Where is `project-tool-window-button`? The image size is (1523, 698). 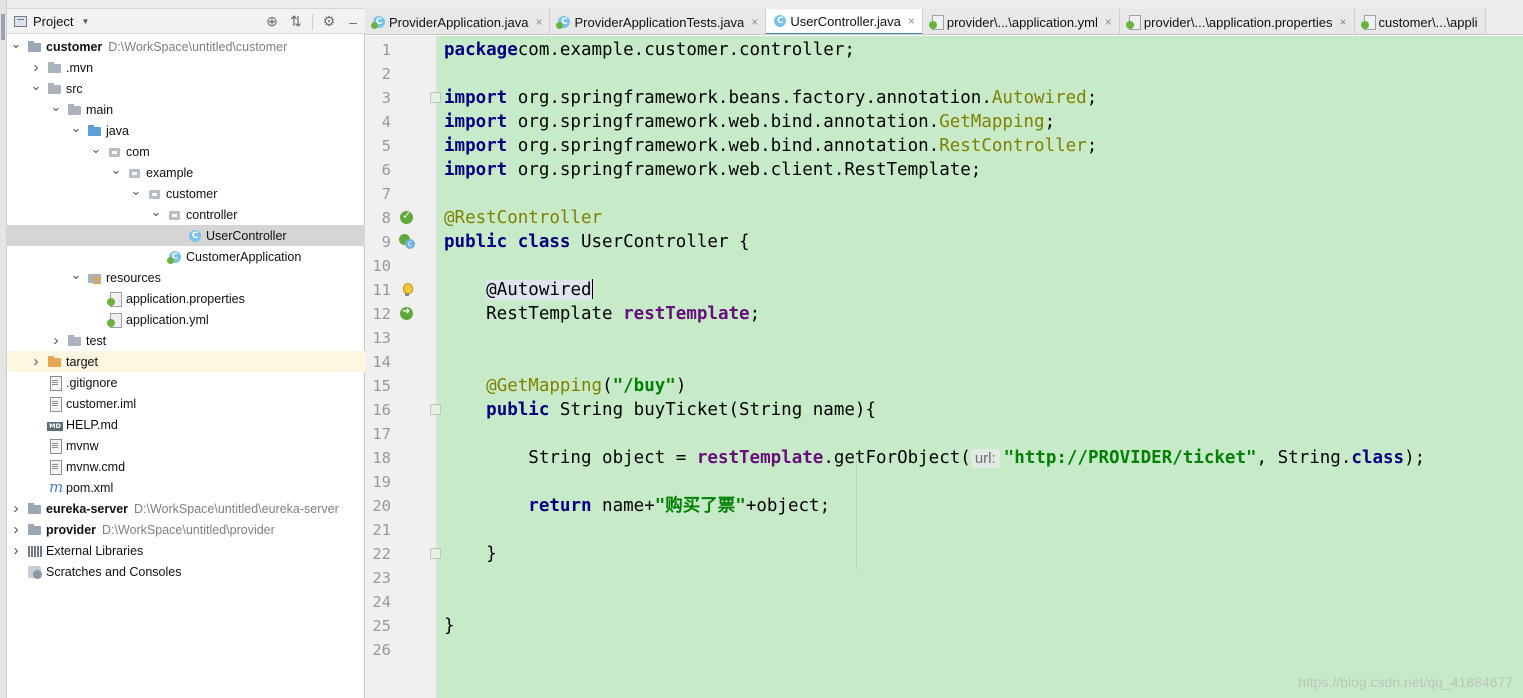 project-tool-window-button is located at coordinates (3, 27).